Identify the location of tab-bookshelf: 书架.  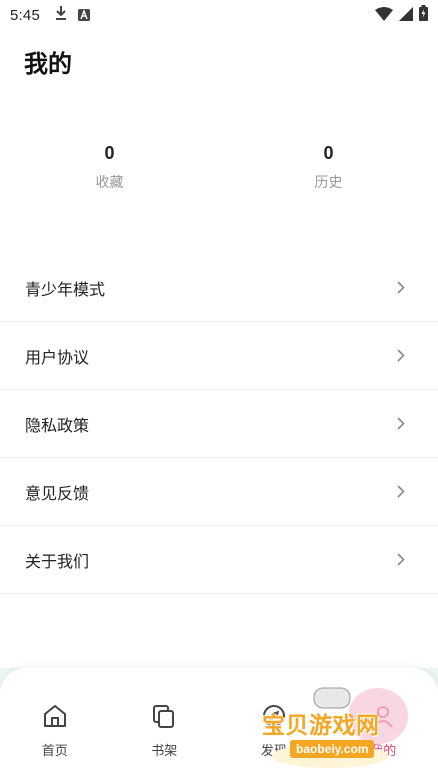
(165, 723).